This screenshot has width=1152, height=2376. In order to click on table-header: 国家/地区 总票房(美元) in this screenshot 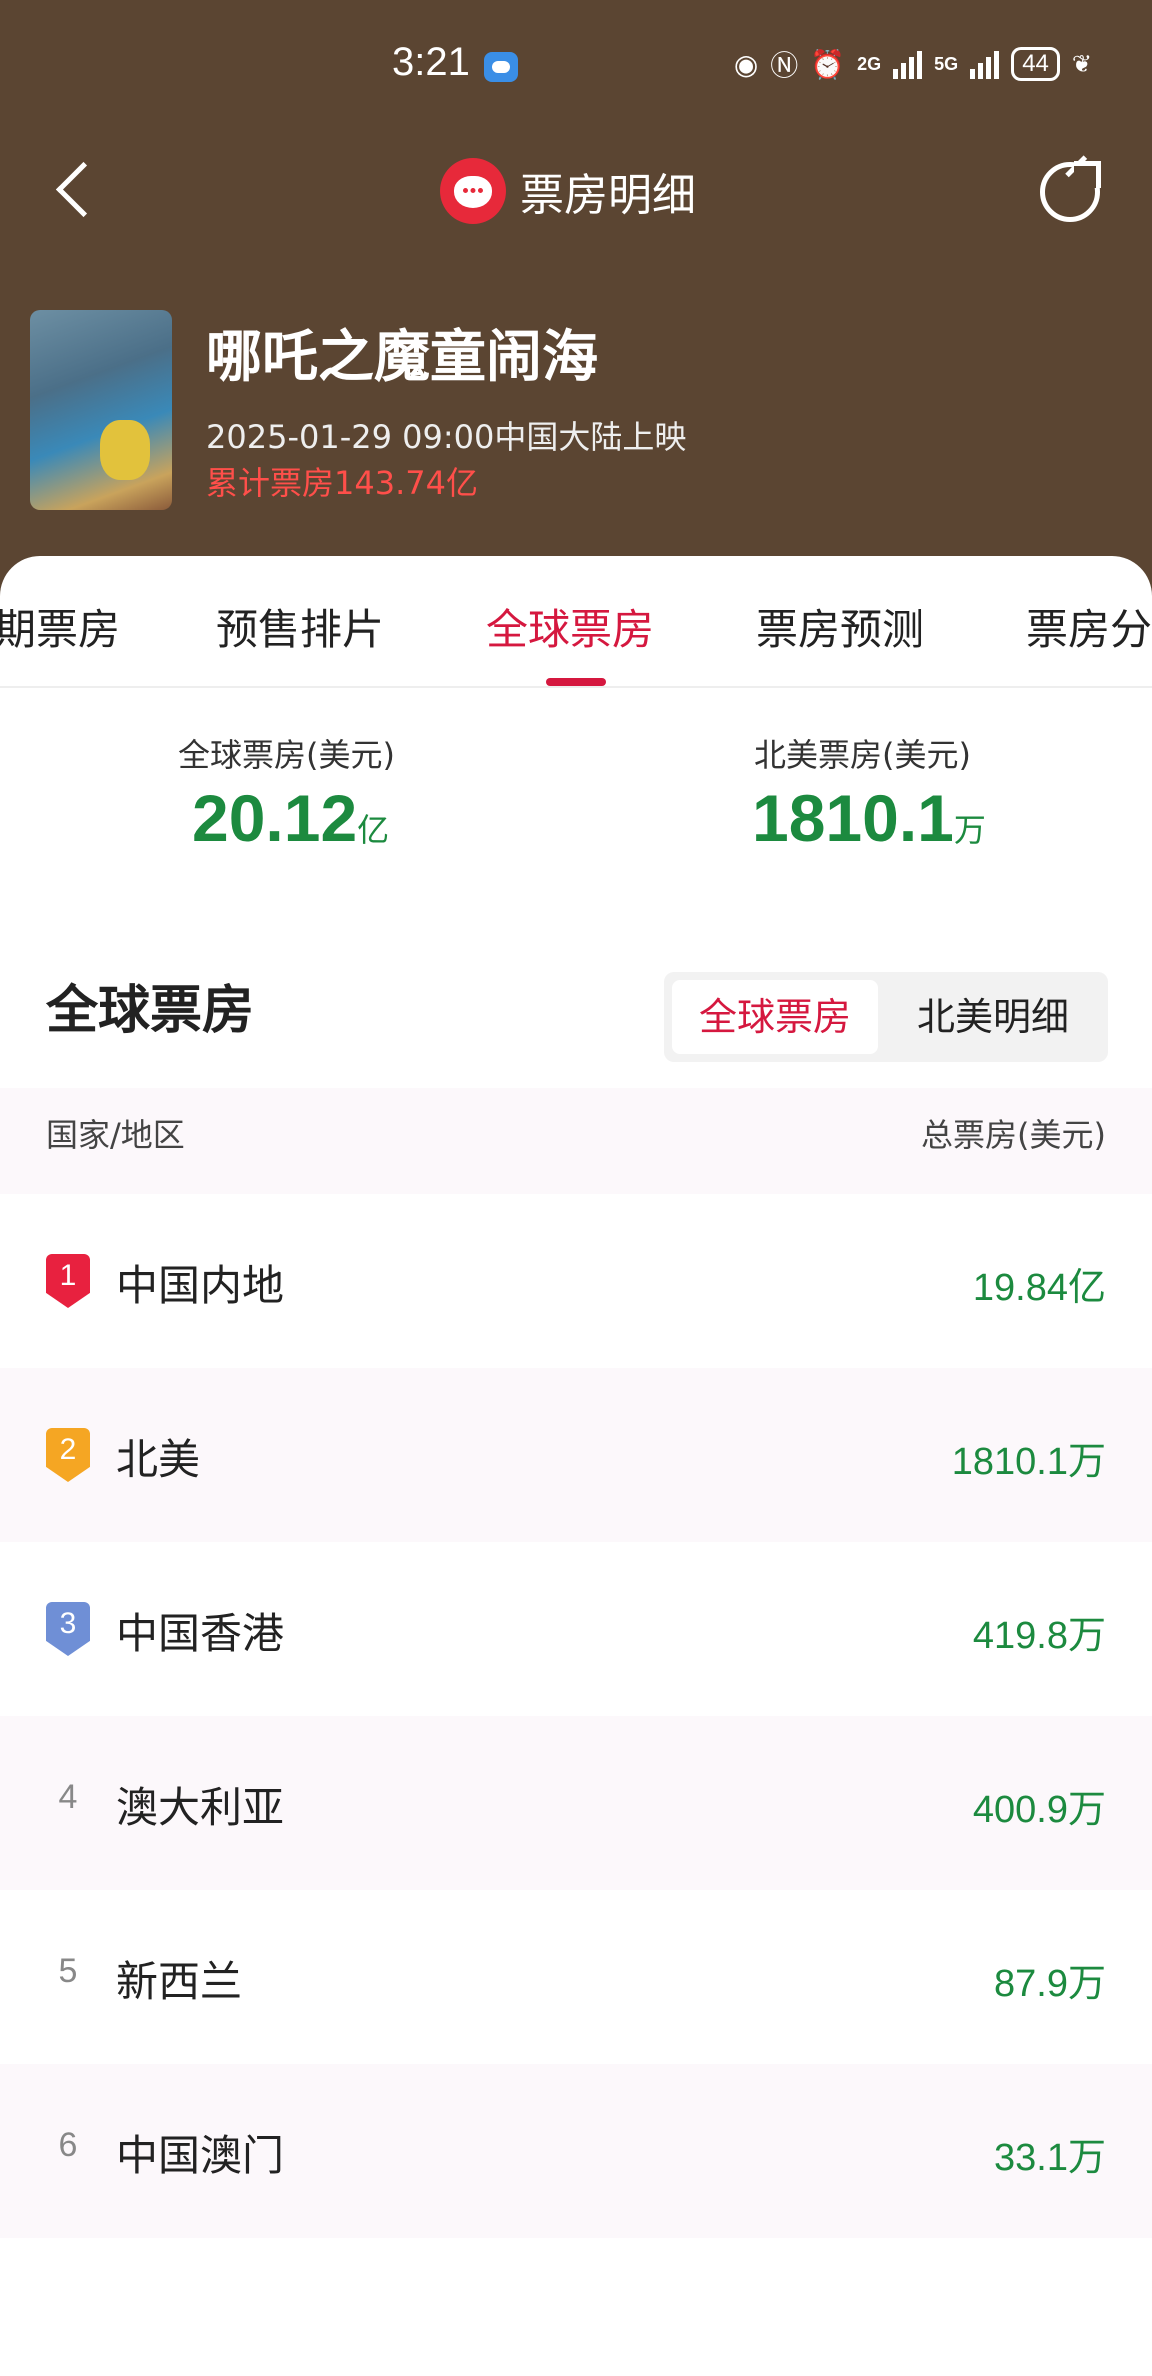, I will do `click(576, 1141)`.